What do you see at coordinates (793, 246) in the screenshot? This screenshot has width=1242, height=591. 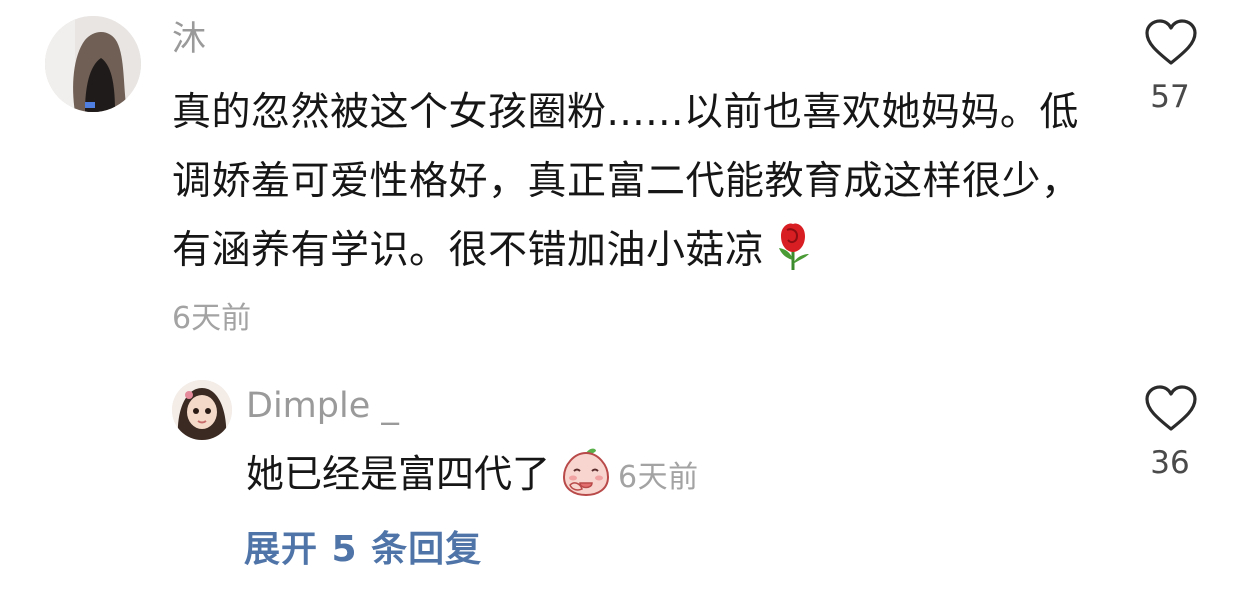 I see `rose-emoji-icon` at bounding box center [793, 246].